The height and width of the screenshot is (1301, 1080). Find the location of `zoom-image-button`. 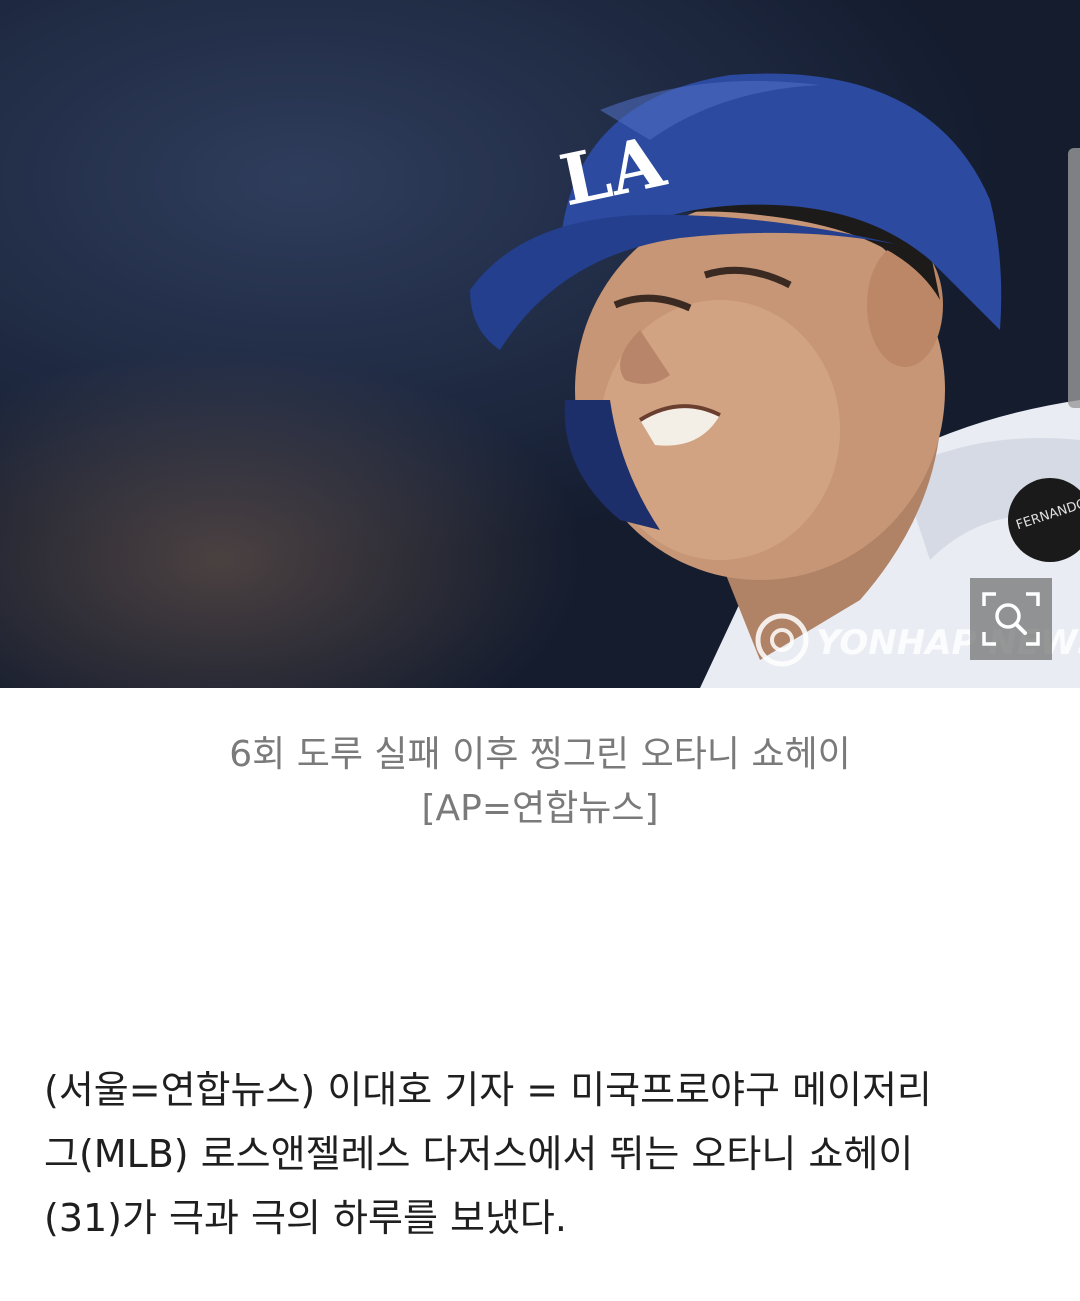

zoom-image-button is located at coordinates (1011, 619).